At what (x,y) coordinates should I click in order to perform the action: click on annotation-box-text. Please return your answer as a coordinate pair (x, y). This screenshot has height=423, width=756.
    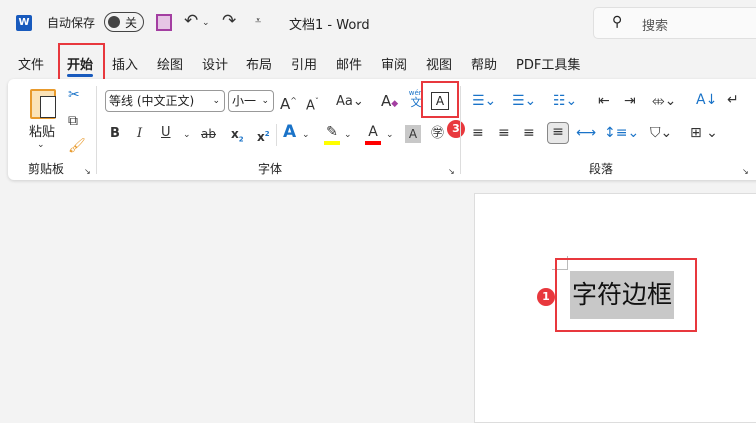
    Looking at the image, I should click on (626, 295).